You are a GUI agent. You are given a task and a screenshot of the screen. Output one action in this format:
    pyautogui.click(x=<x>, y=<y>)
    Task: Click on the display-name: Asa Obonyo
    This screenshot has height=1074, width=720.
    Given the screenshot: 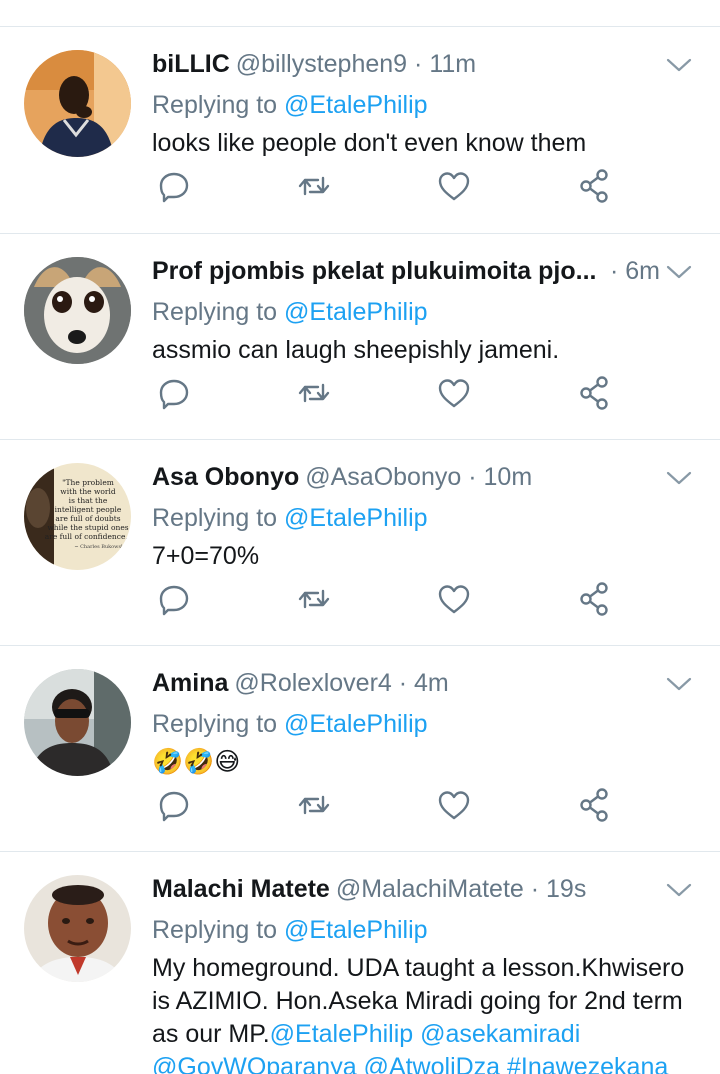 What is the action you would take?
    pyautogui.click(x=225, y=477)
    